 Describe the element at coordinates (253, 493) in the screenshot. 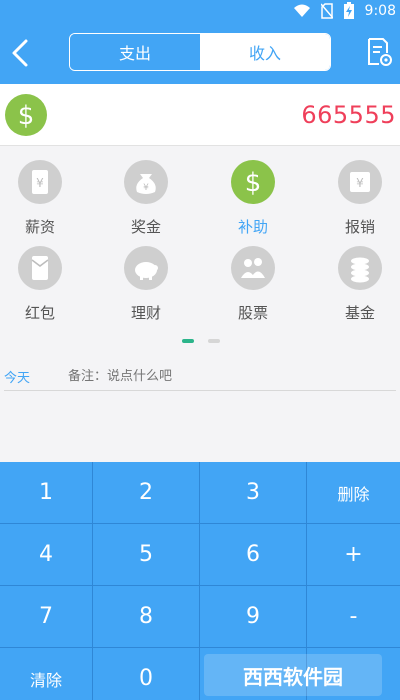

I see `key-3: 3` at that location.